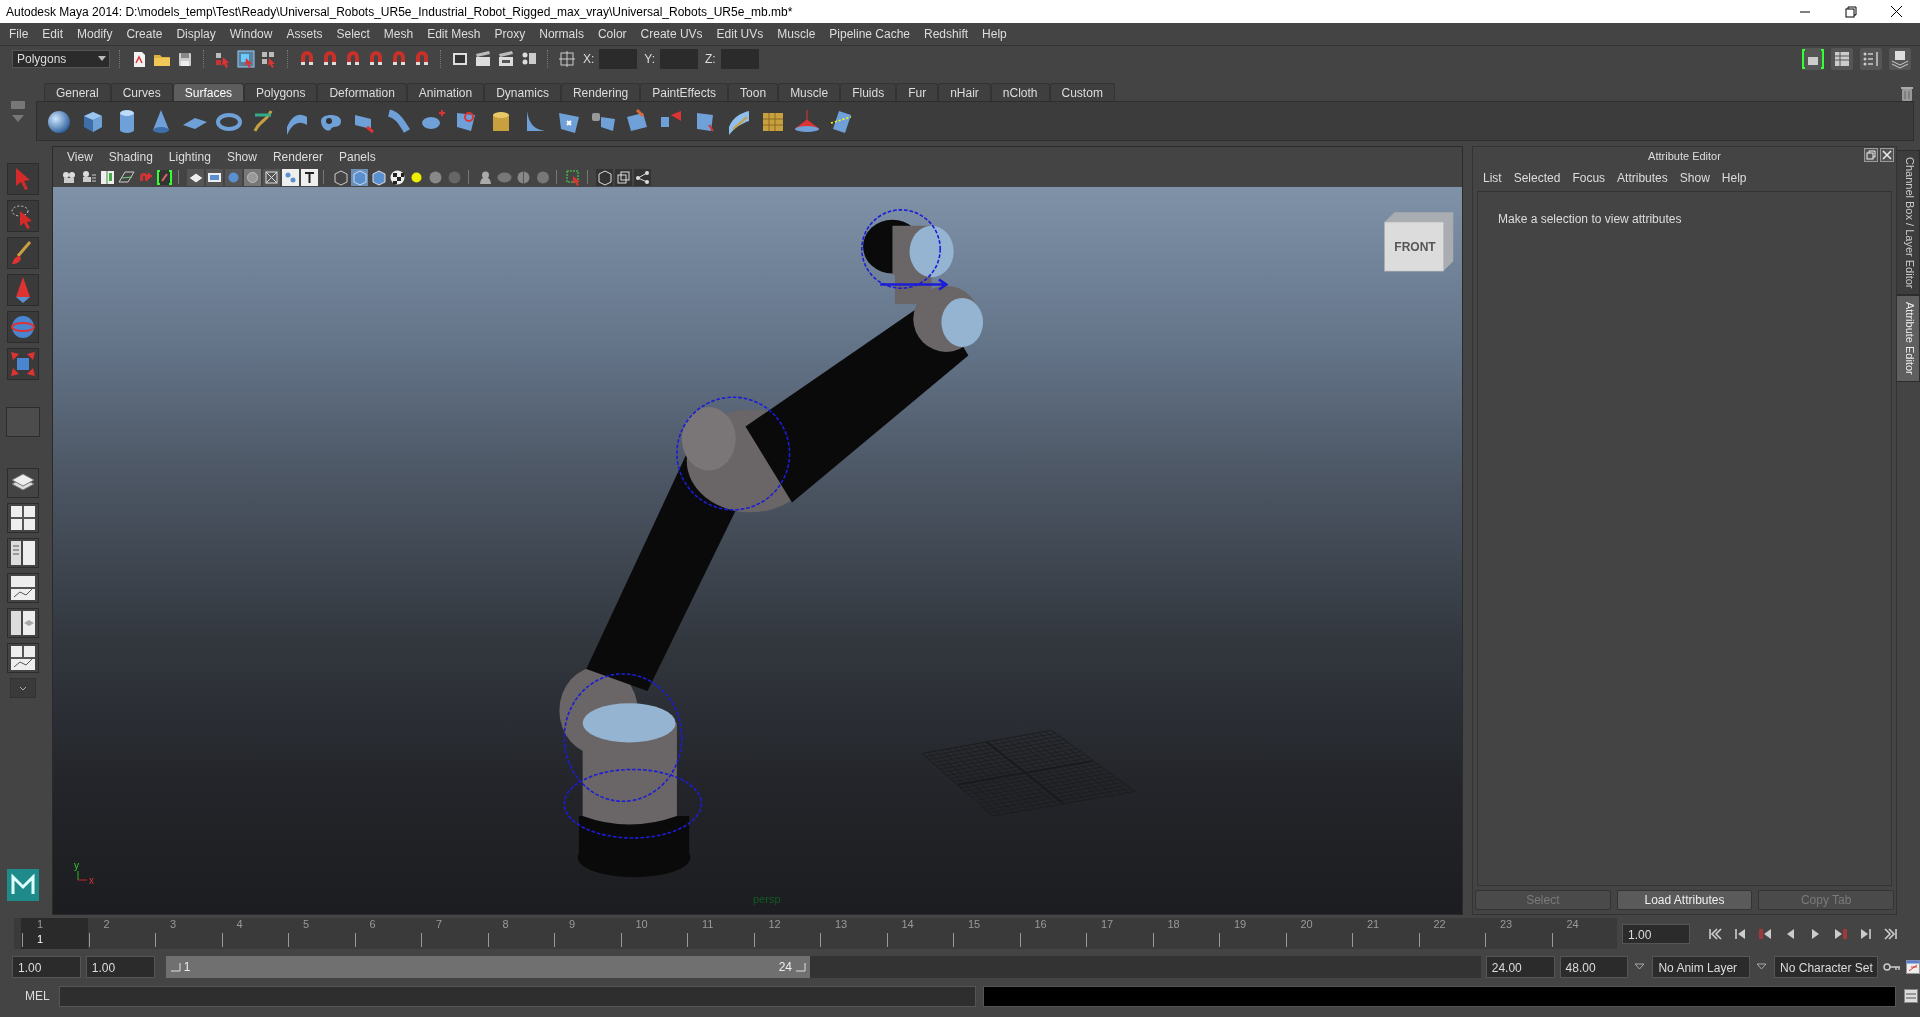 This screenshot has height=1017, width=1920. What do you see at coordinates (612, 34) in the screenshot?
I see `menu-item: Color` at bounding box center [612, 34].